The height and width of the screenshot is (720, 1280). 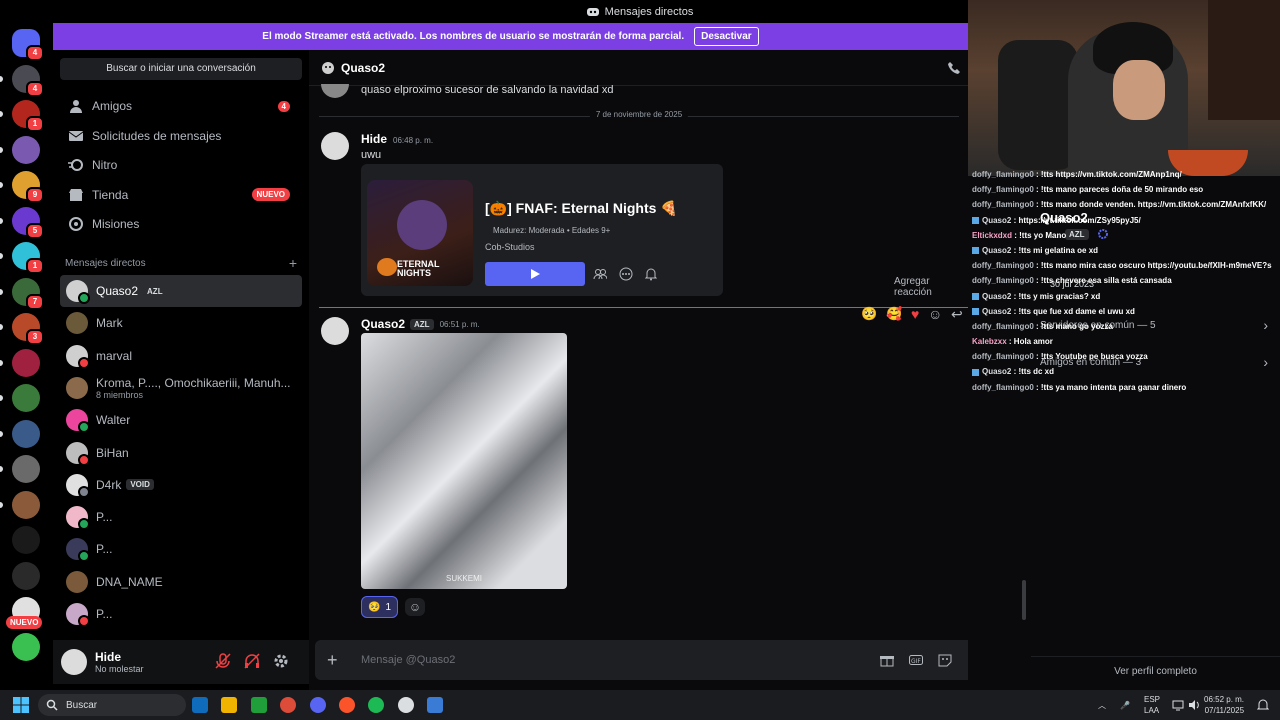 I want to click on calculator-icon, so click(x=435, y=705).